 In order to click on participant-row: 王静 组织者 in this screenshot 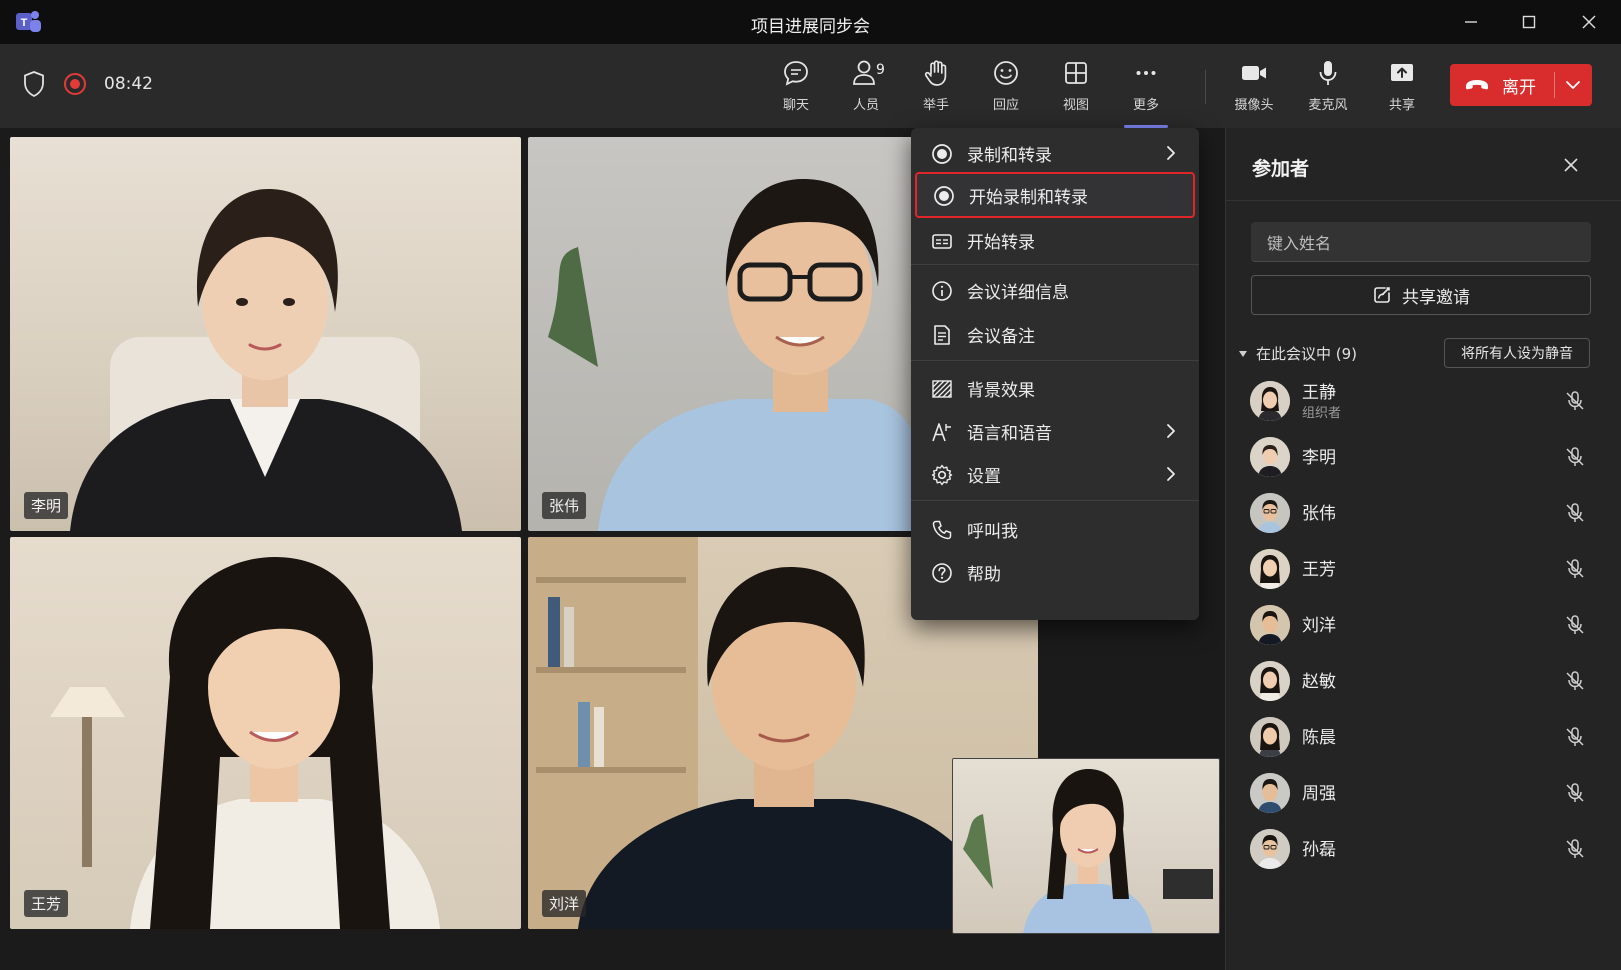, I will do `click(1423, 400)`.